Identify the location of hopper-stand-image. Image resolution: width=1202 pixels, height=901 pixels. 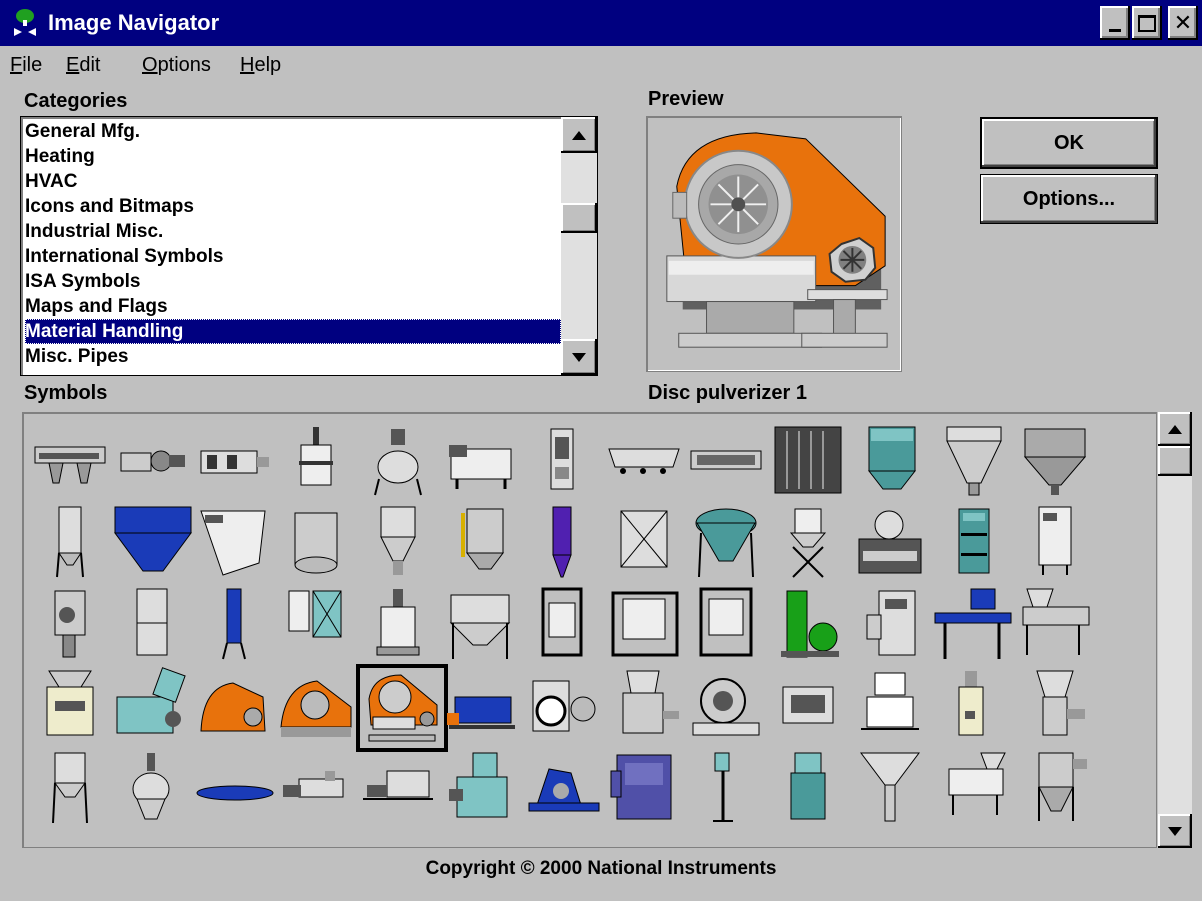
(480, 626).